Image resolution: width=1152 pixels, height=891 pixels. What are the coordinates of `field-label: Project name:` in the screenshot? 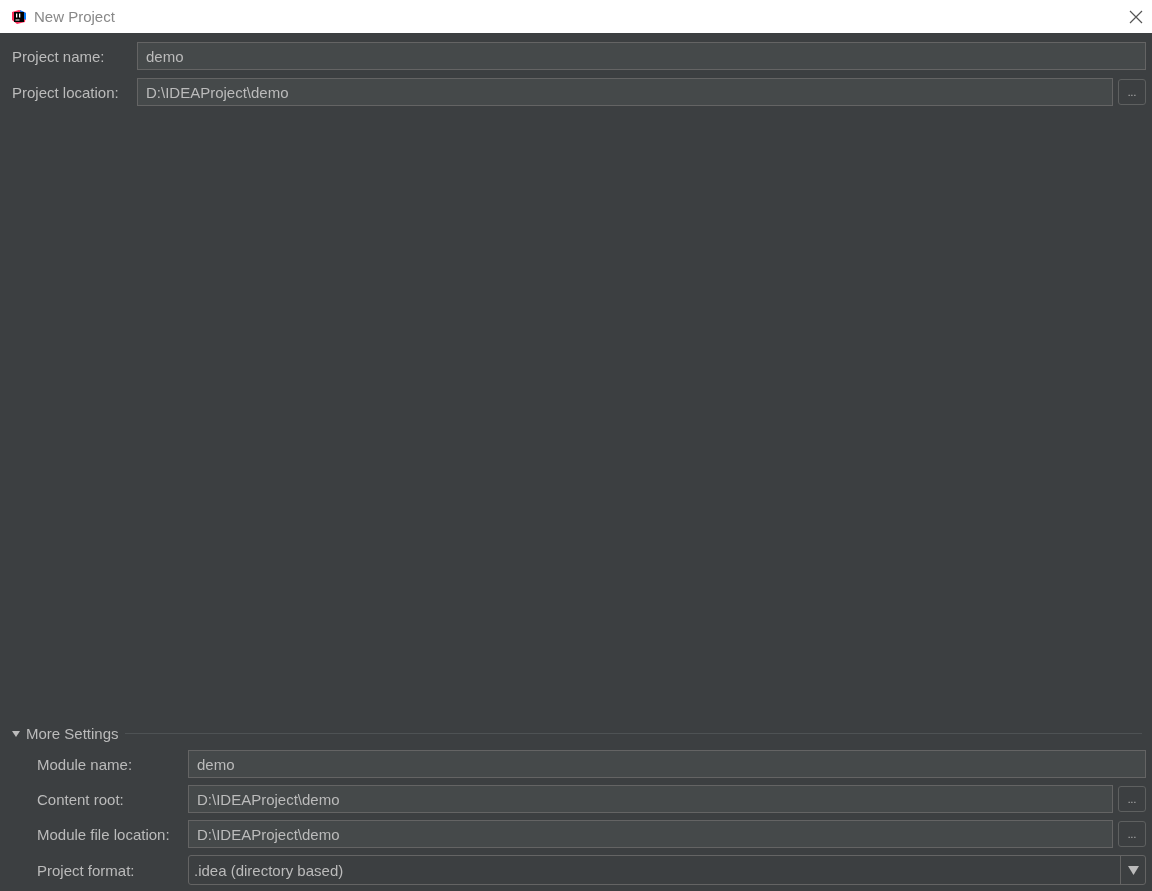 It's located at (59, 56).